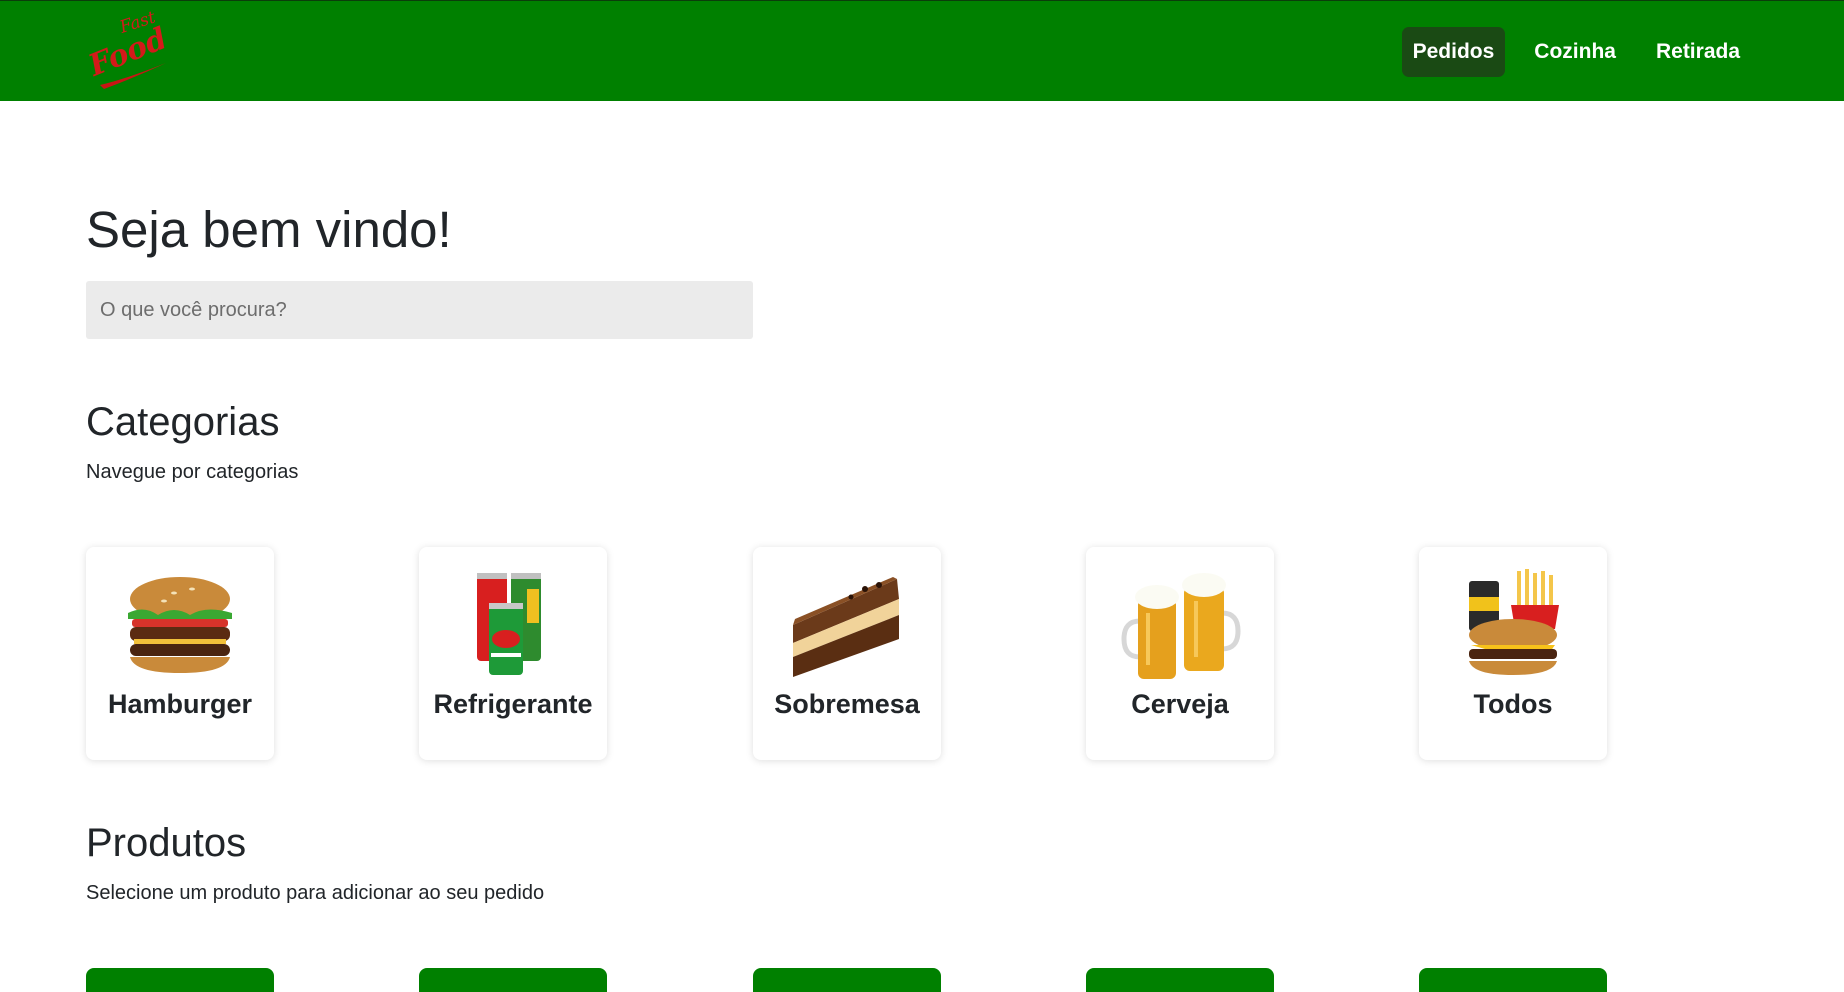 The image size is (1844, 992). What do you see at coordinates (1453, 52) in the screenshot?
I see `nav-link-pedidos: Pedidos` at bounding box center [1453, 52].